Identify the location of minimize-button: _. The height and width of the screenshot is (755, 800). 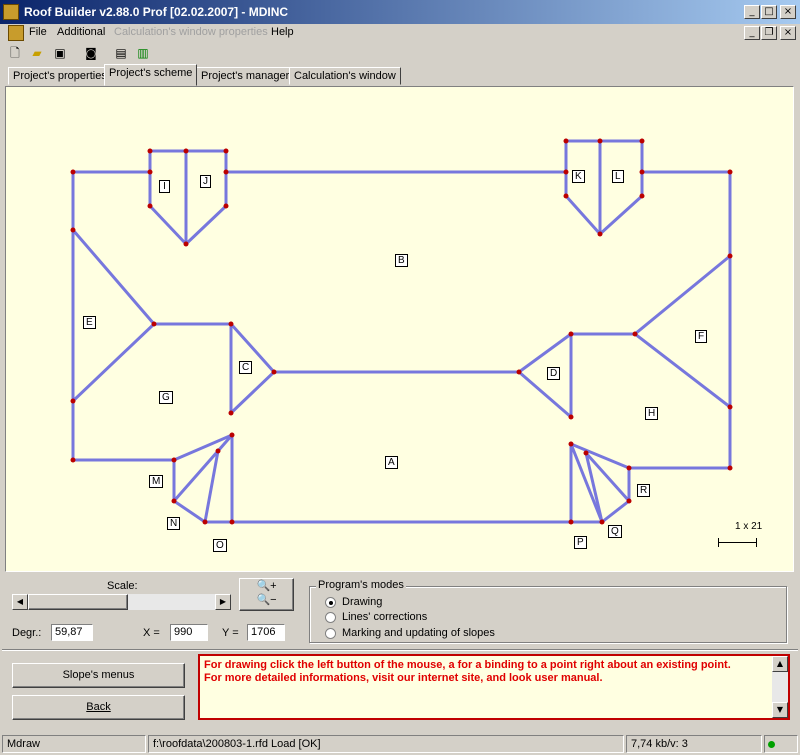
(752, 12).